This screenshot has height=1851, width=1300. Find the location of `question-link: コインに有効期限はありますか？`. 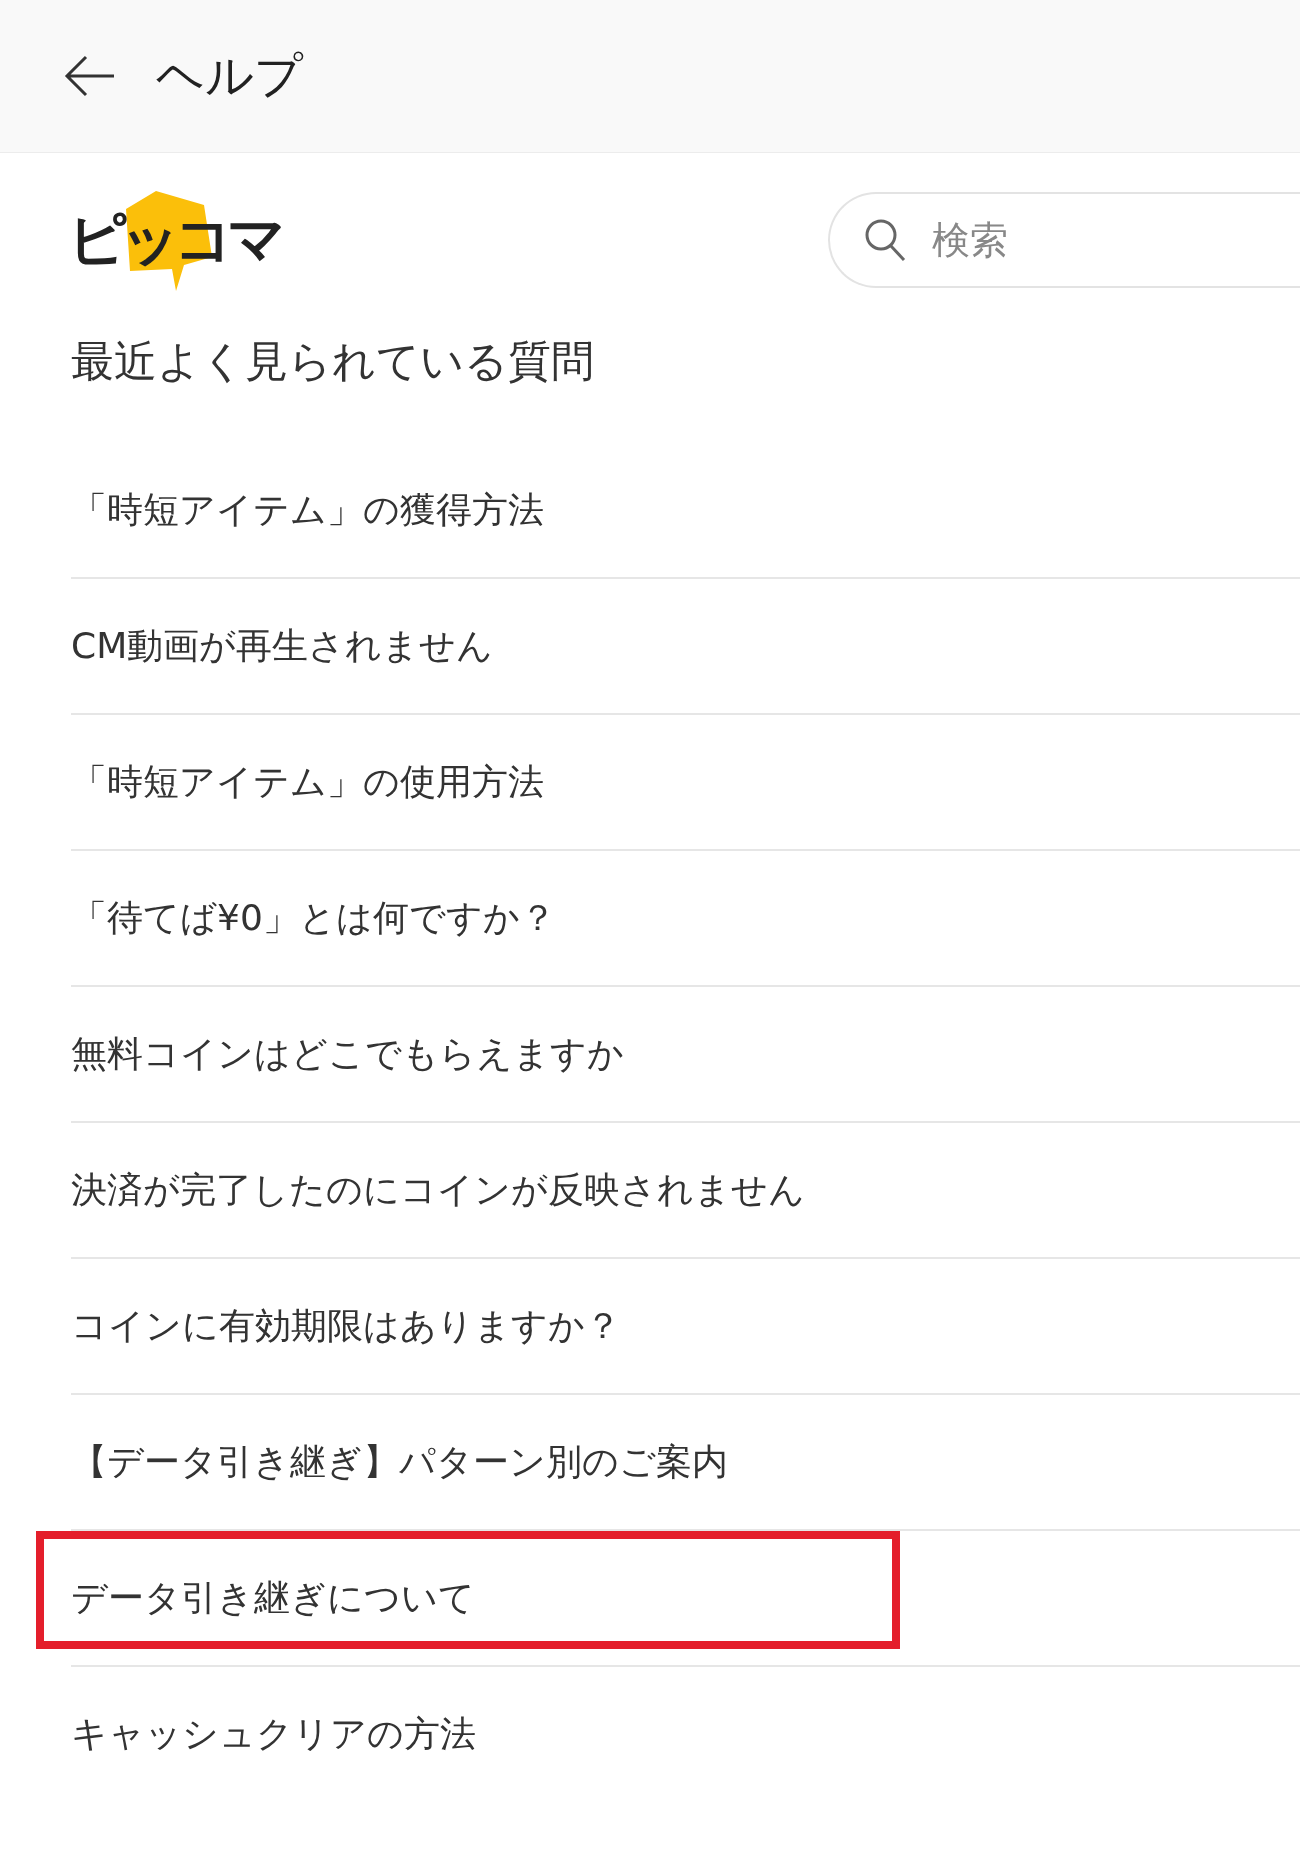

question-link: コインに有効期限はありますか？ is located at coordinates (346, 1326).